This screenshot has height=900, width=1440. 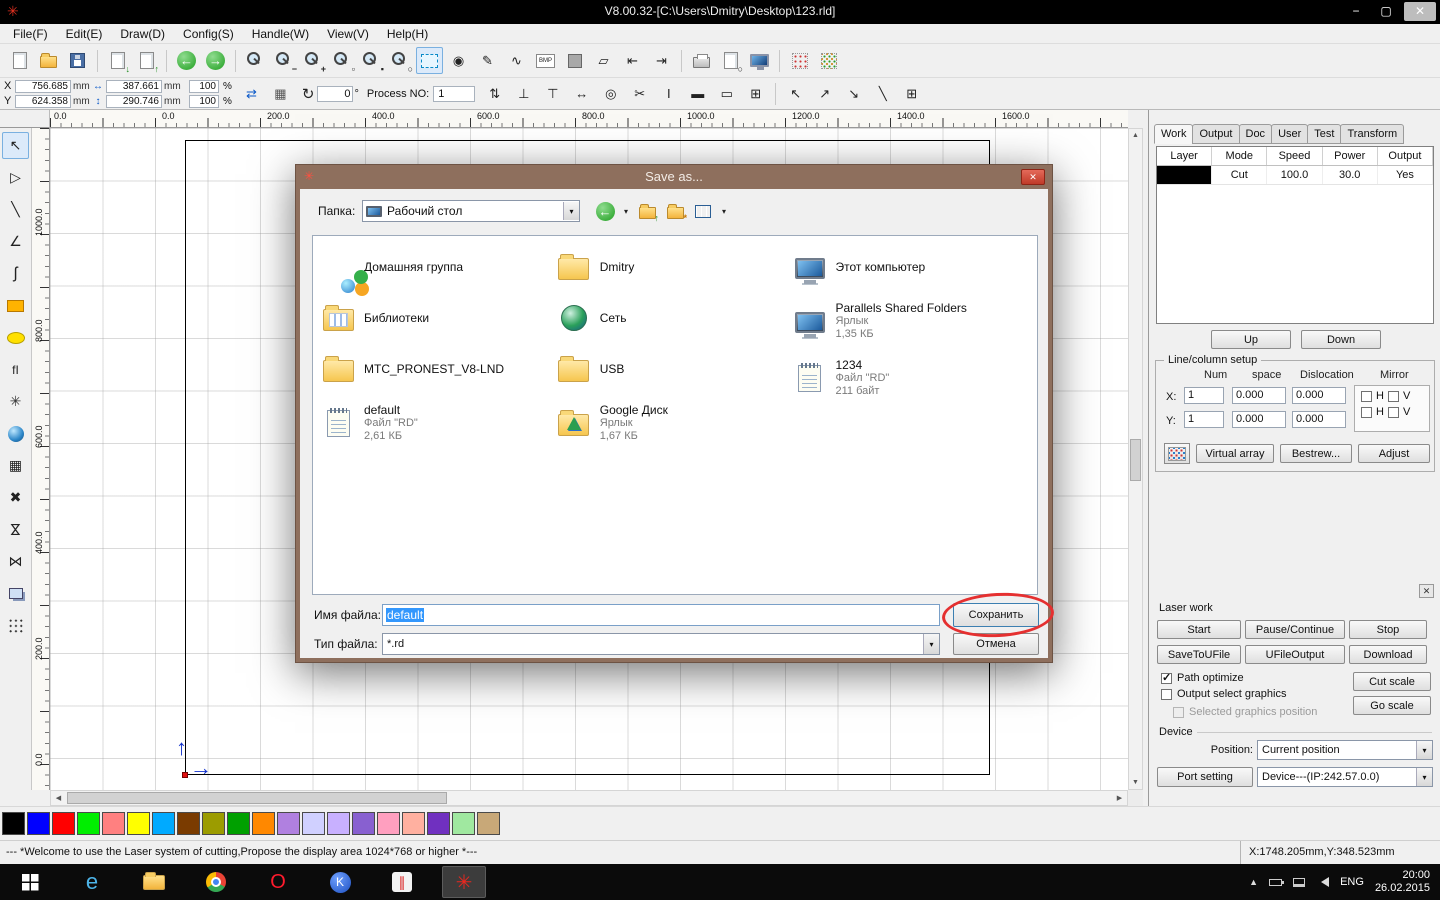 I want to click on y-num-field: 1, so click(x=1204, y=419).